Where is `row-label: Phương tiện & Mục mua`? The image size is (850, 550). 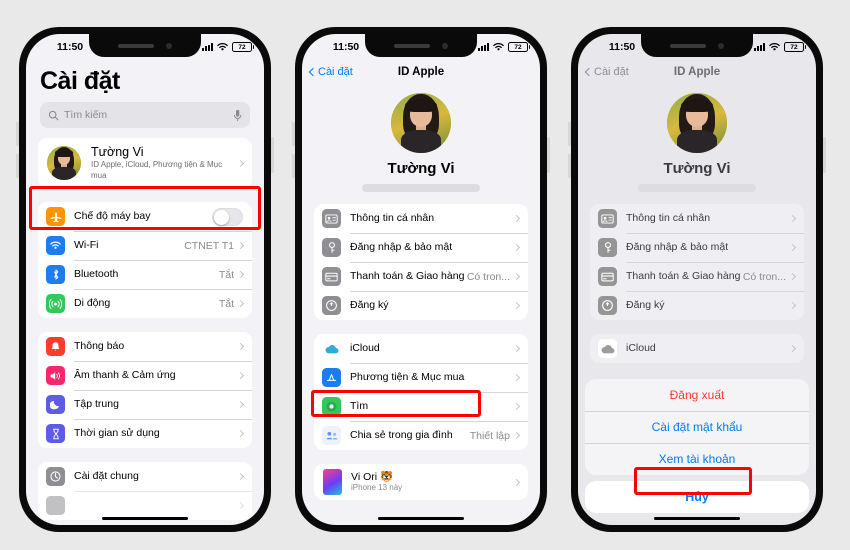
row-label: Phương tiện & Mục mua is located at coordinates (407, 376).